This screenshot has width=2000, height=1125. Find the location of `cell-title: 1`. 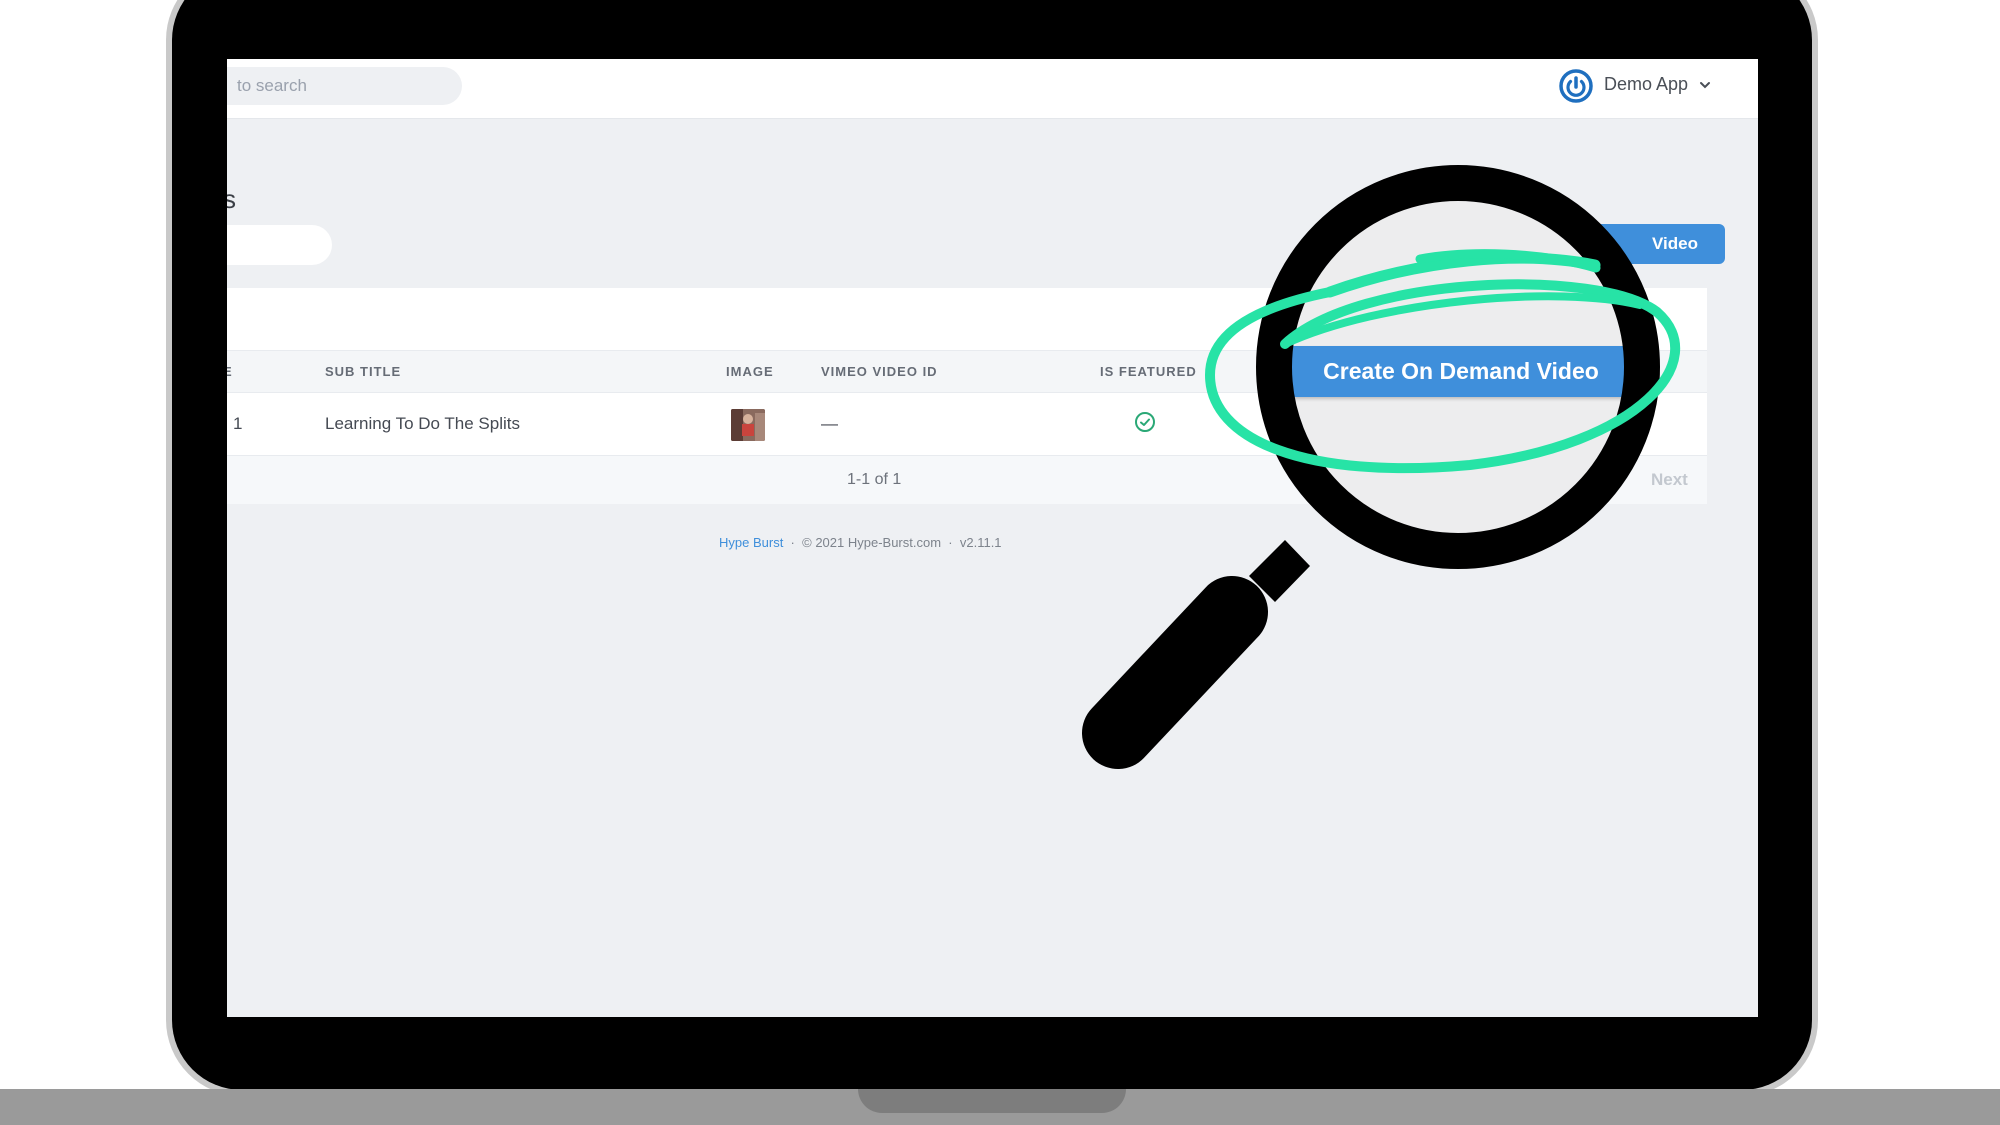

cell-title: 1 is located at coordinates (237, 423).